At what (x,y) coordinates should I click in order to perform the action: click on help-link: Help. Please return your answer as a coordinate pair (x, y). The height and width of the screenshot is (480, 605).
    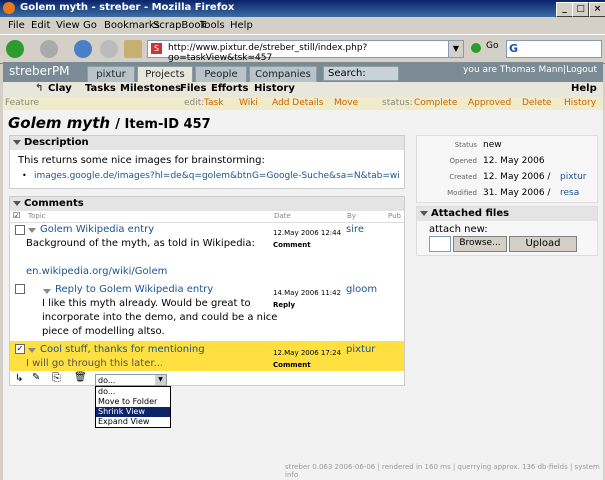
    Looking at the image, I should click on (584, 88).